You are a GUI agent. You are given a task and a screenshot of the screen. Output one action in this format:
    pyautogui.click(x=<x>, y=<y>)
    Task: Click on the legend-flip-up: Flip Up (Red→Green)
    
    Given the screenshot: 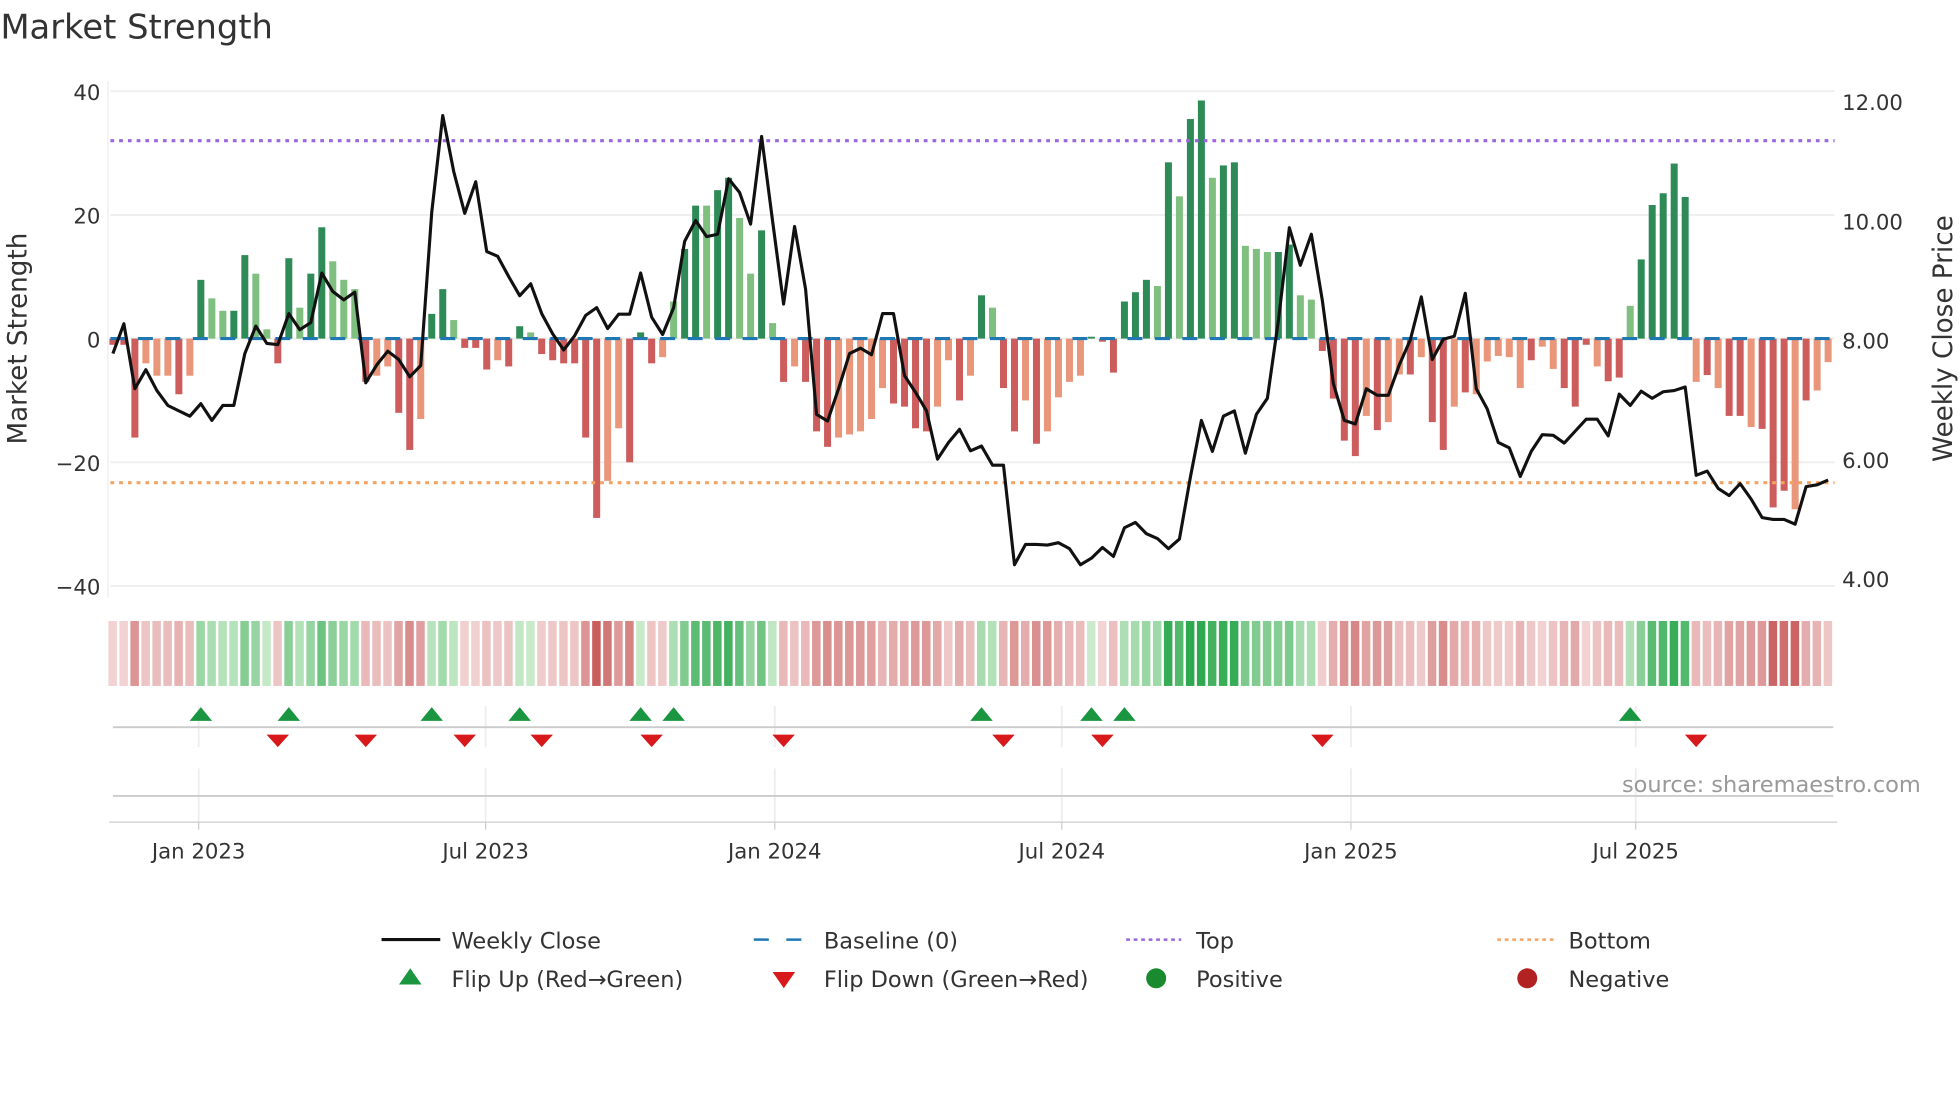 What is the action you would take?
    pyautogui.click(x=567, y=980)
    